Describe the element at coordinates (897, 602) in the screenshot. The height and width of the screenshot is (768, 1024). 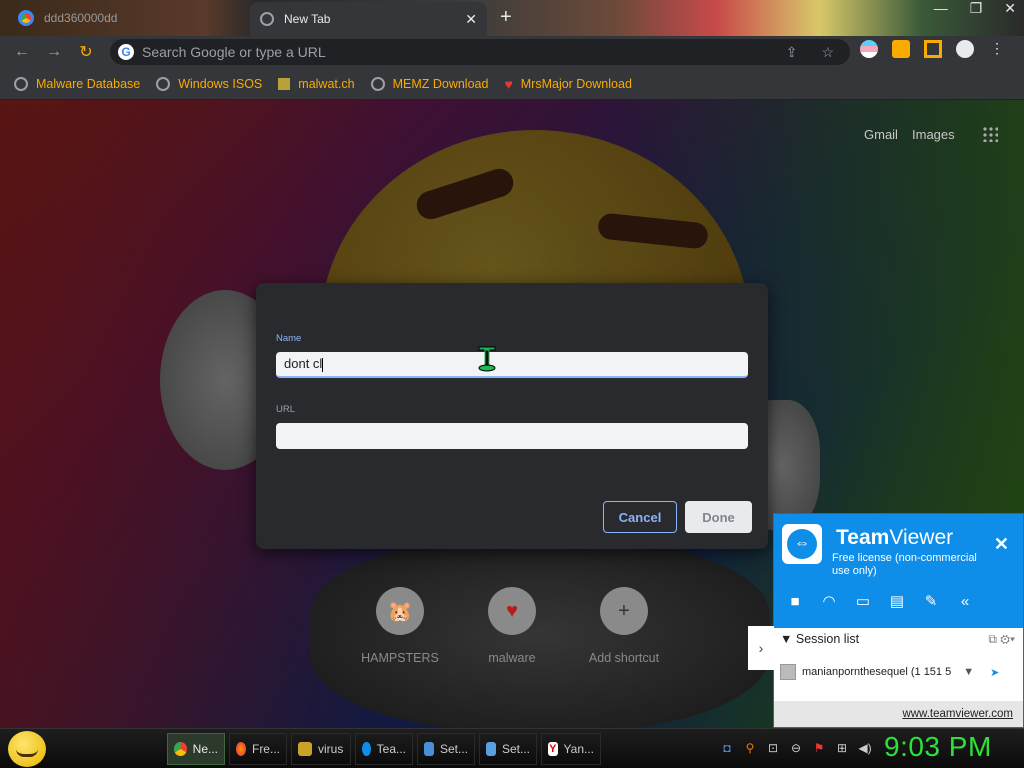
I see `file-transfer-icon: ▤` at that location.